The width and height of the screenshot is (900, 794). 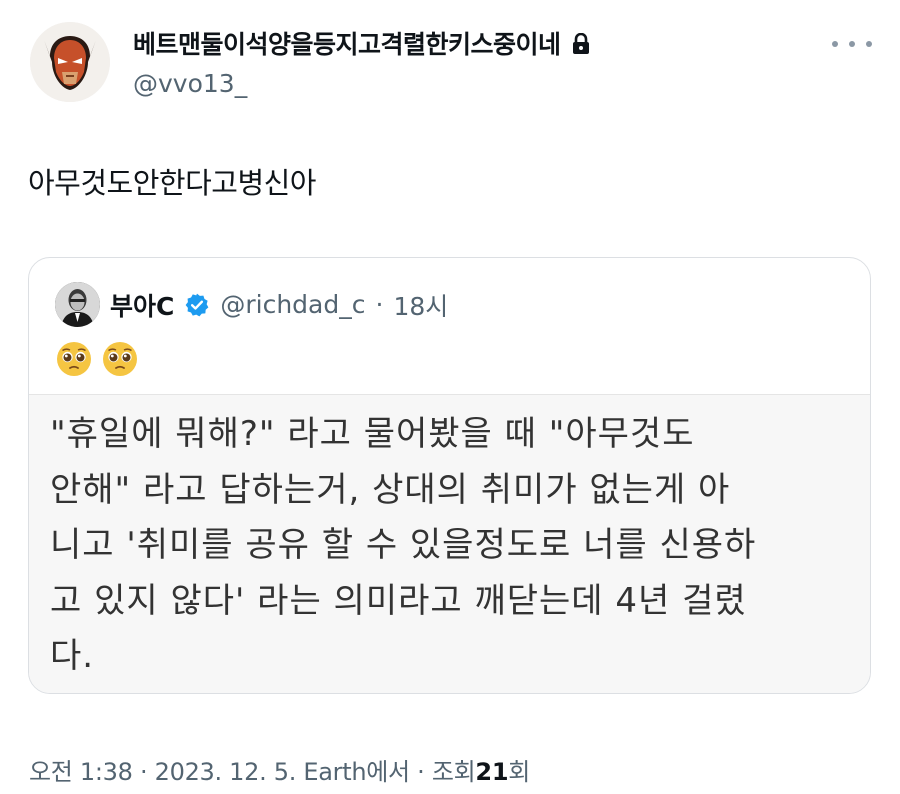 I want to click on views-suffix: 회, so click(x=519, y=772).